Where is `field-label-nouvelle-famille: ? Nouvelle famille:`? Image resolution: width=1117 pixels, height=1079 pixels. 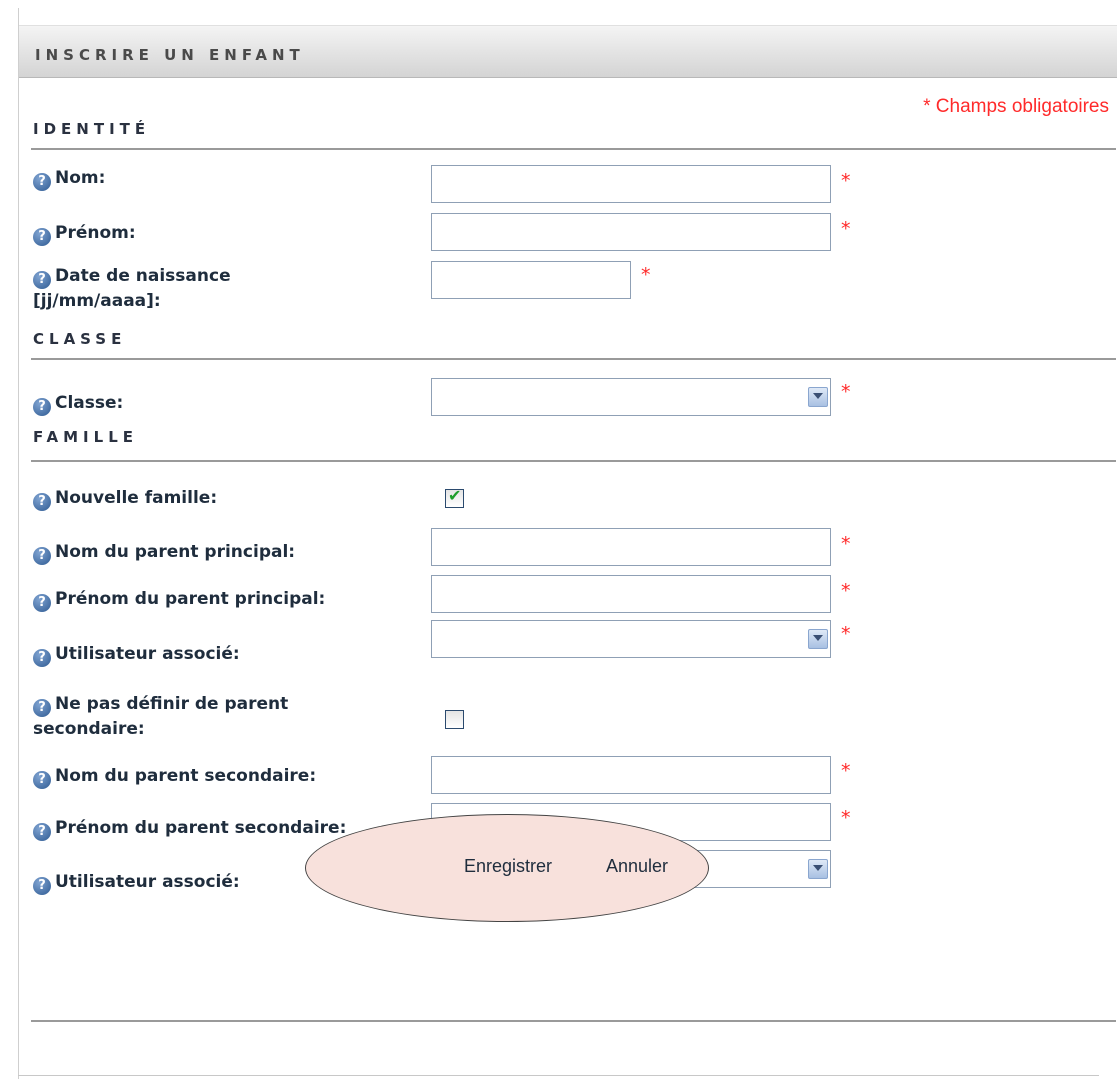 field-label-nouvelle-famille: ? Nouvelle famille: is located at coordinates (125, 498).